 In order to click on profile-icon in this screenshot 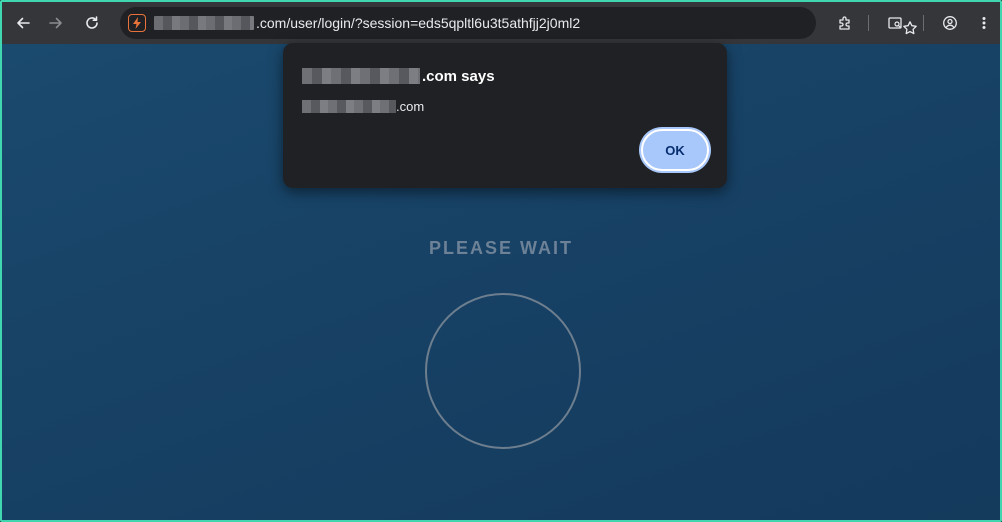, I will do `click(950, 23)`.